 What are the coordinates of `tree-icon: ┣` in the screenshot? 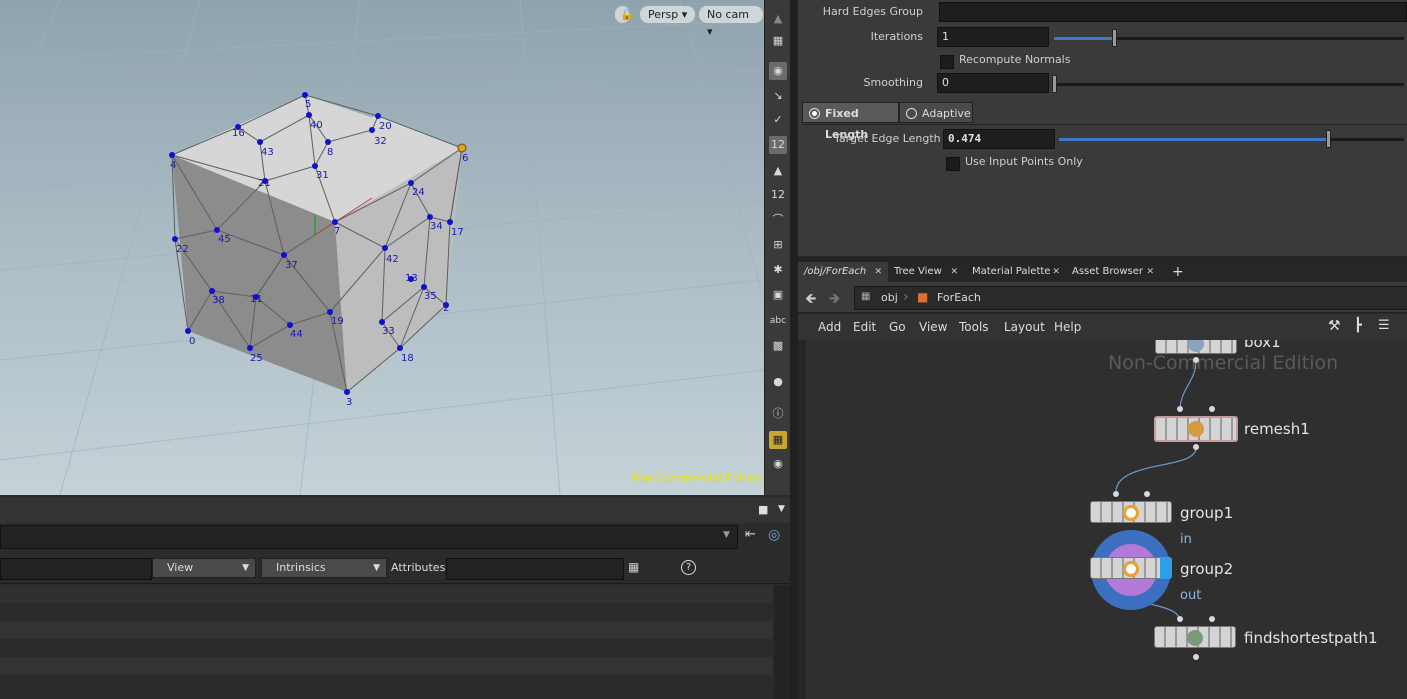 It's located at (1358, 325).